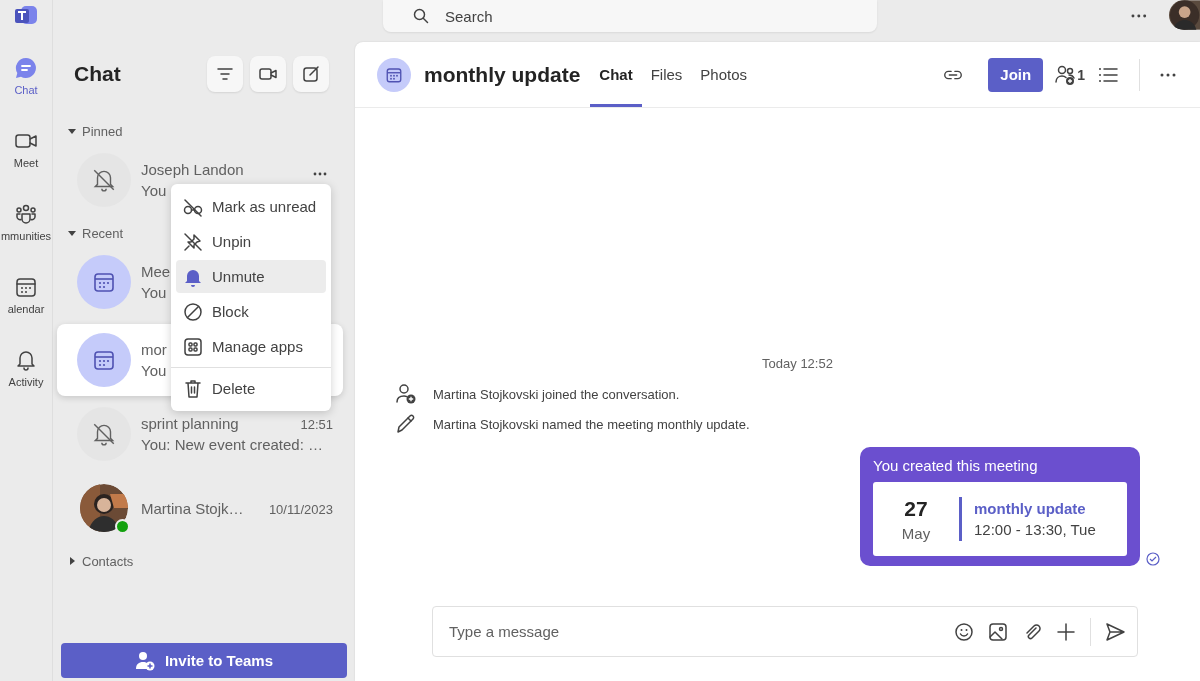  I want to click on event-text: Martina Stojkovski joined the conversation., so click(556, 394).